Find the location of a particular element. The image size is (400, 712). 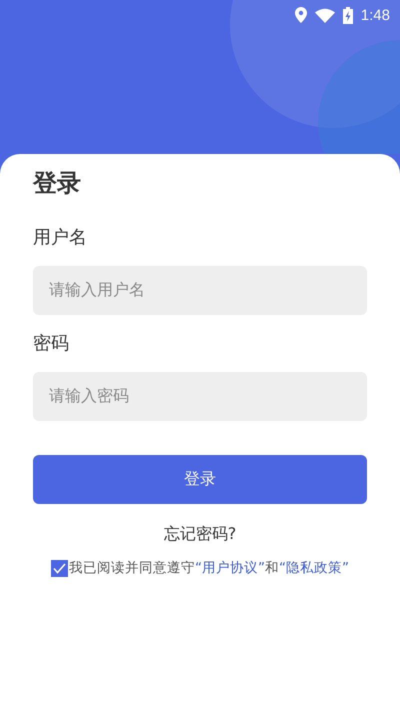

forgot-password-link: 忘记密码? is located at coordinates (200, 534).